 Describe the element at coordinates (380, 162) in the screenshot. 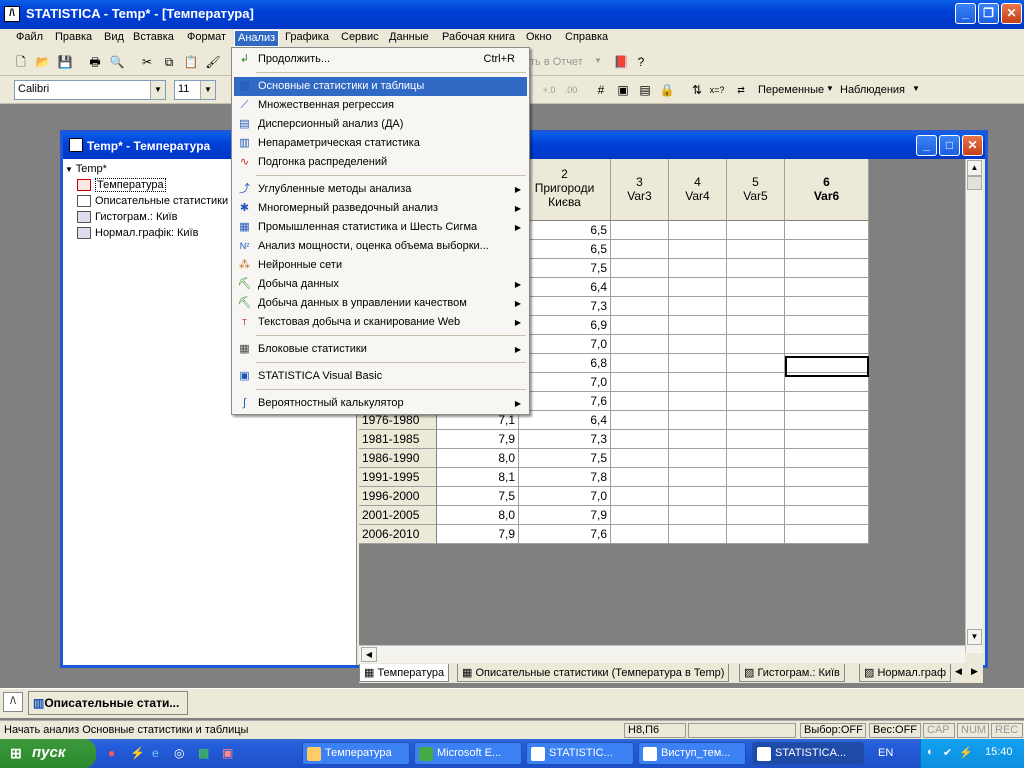

I see `menu-item-distribution-fitting: ∿ Подгонка распределений` at that location.